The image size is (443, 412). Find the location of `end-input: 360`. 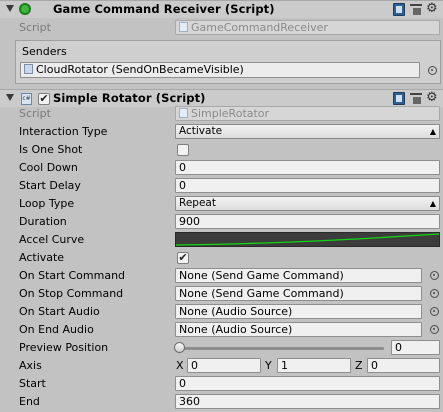

end-input: 360 is located at coordinates (307, 401).